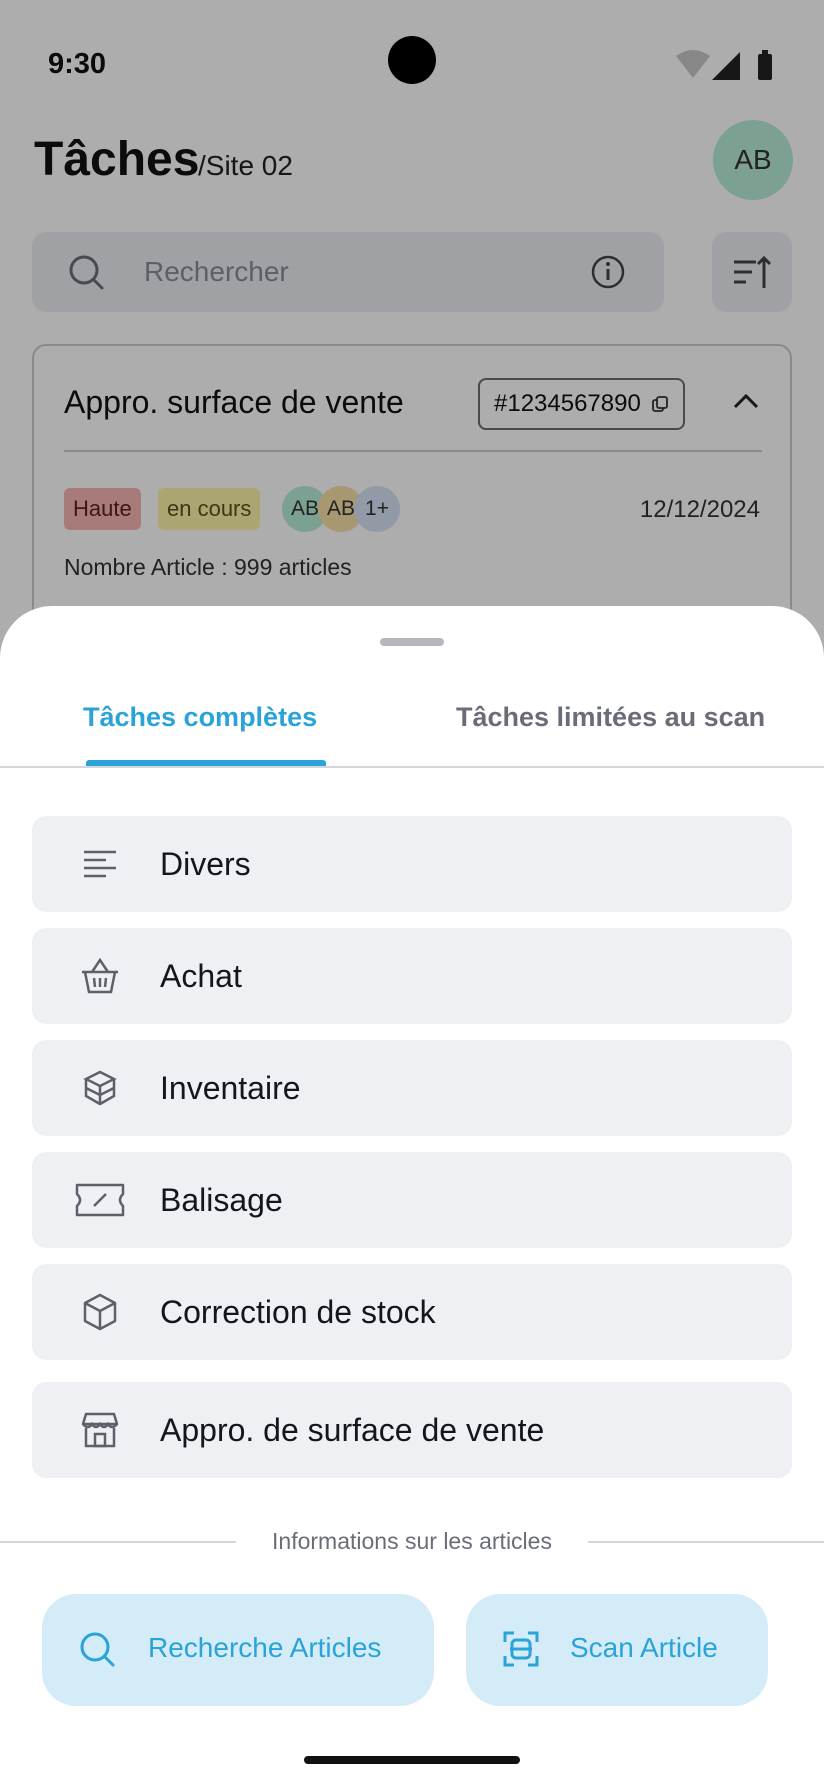  I want to click on store-icon, so click(100, 1430).